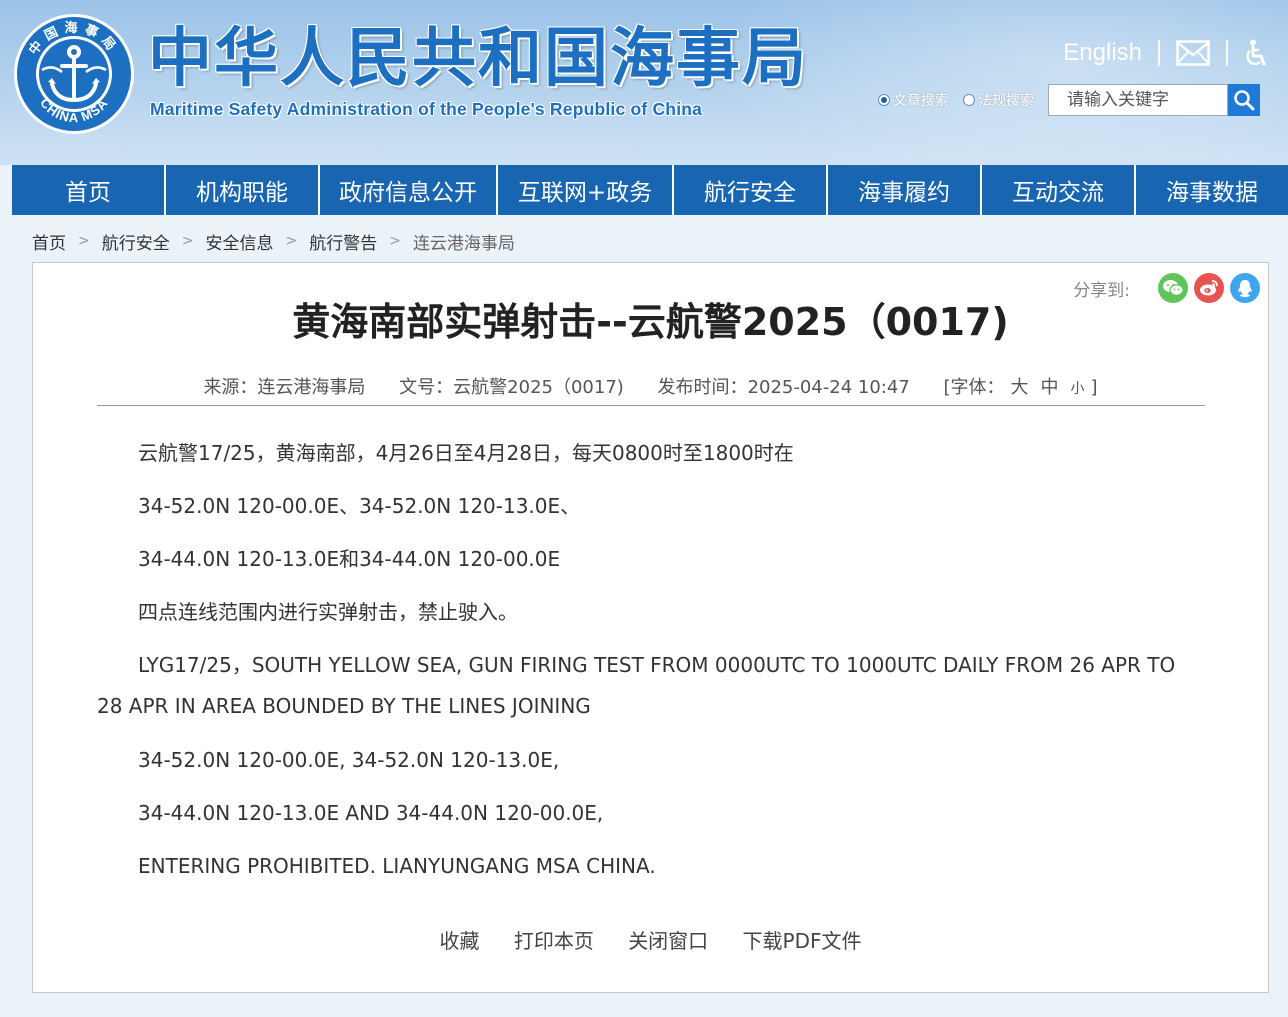  Describe the element at coordinates (359, 506) in the screenshot. I see `article-paragraph: 34-52.0N 120-00.0E、34-52.0N 120-13.0E、` at that location.